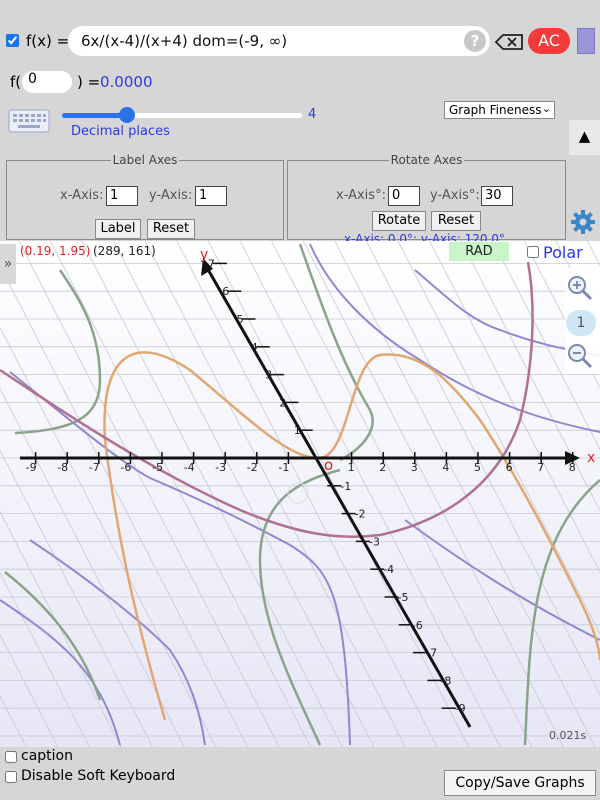 The width and height of the screenshot is (600, 800). What do you see at coordinates (388, 569) in the screenshot?
I see `y-tick-label: -4` at bounding box center [388, 569].